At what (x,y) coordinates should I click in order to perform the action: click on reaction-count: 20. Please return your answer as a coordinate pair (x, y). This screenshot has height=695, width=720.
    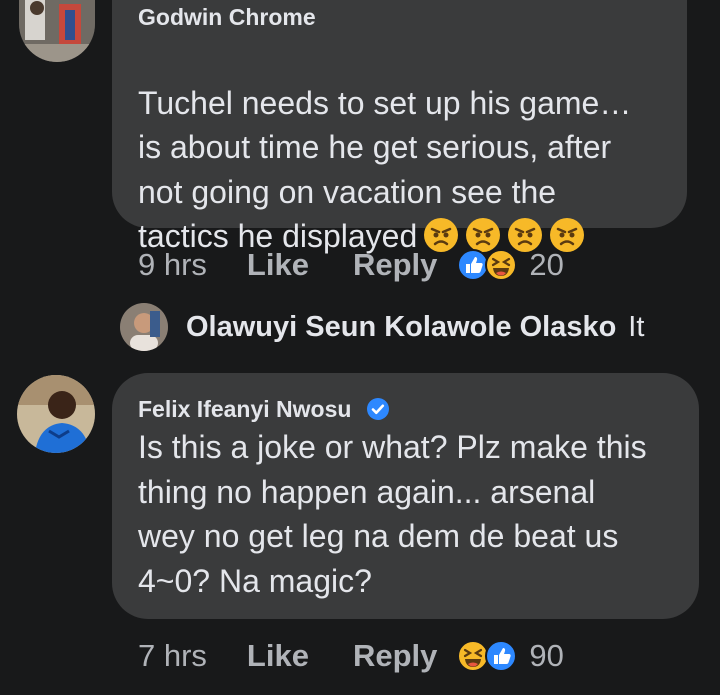
    Looking at the image, I should click on (546, 265).